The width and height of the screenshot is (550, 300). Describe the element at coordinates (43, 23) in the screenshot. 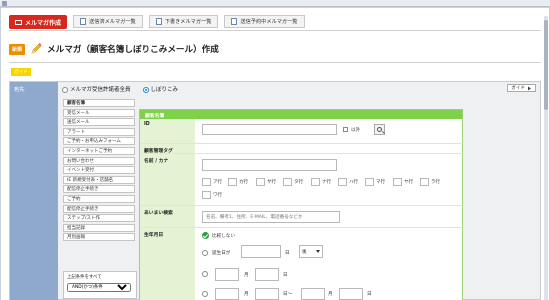

I see `create-newsletter-label: メルマガ作成` at that location.